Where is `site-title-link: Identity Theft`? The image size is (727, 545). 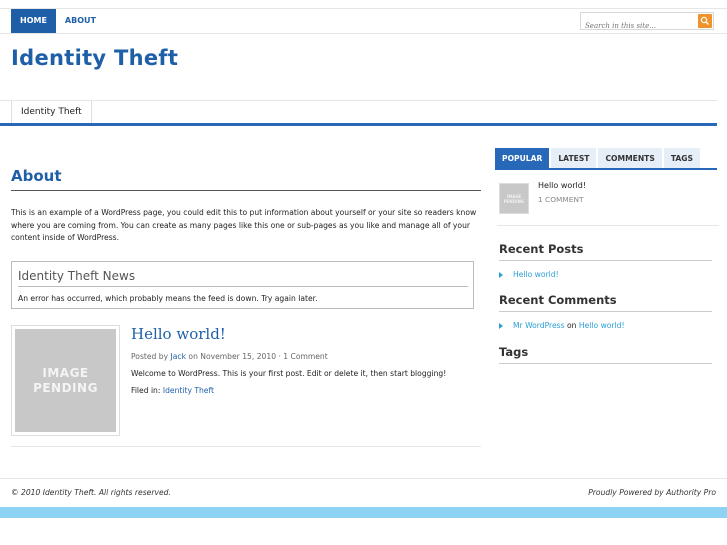
site-title-link: Identity Theft is located at coordinates (94, 58).